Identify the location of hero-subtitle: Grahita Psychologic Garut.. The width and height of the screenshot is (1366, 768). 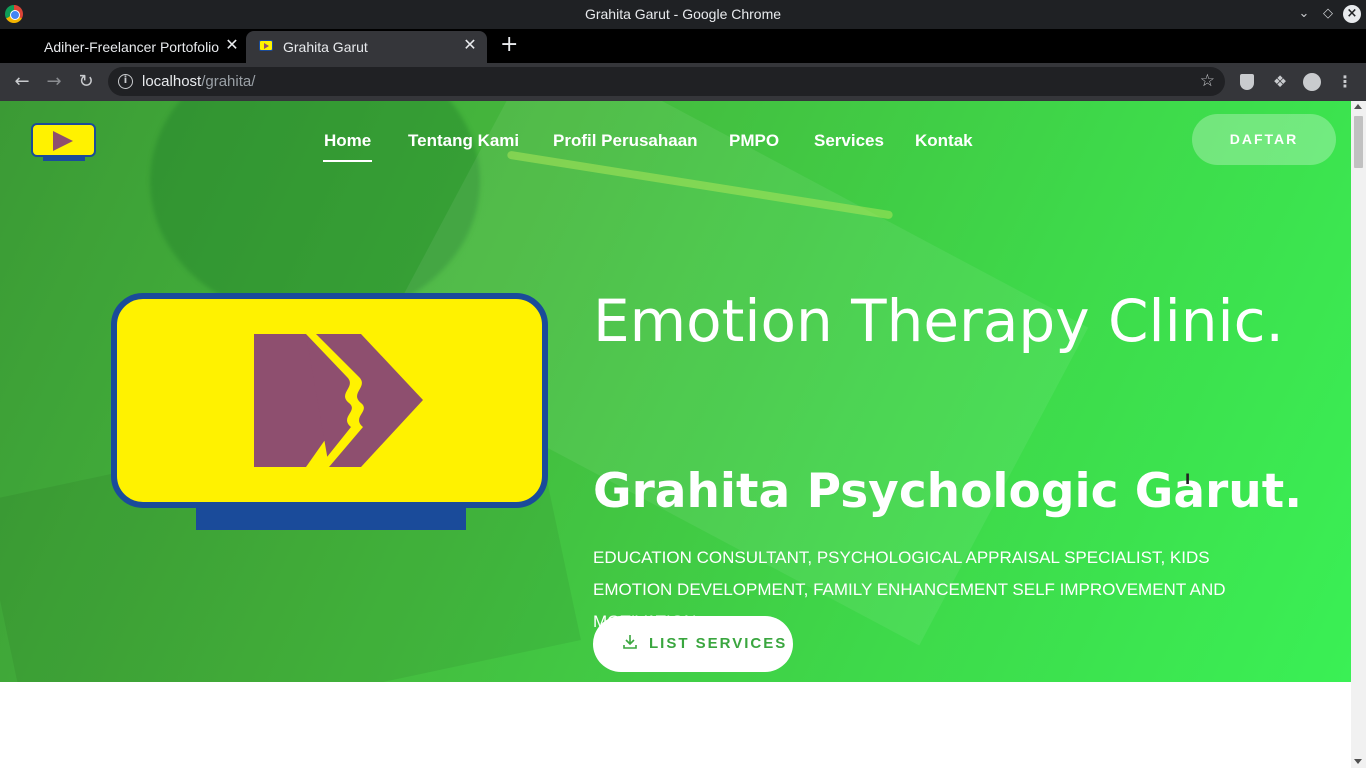
(948, 491).